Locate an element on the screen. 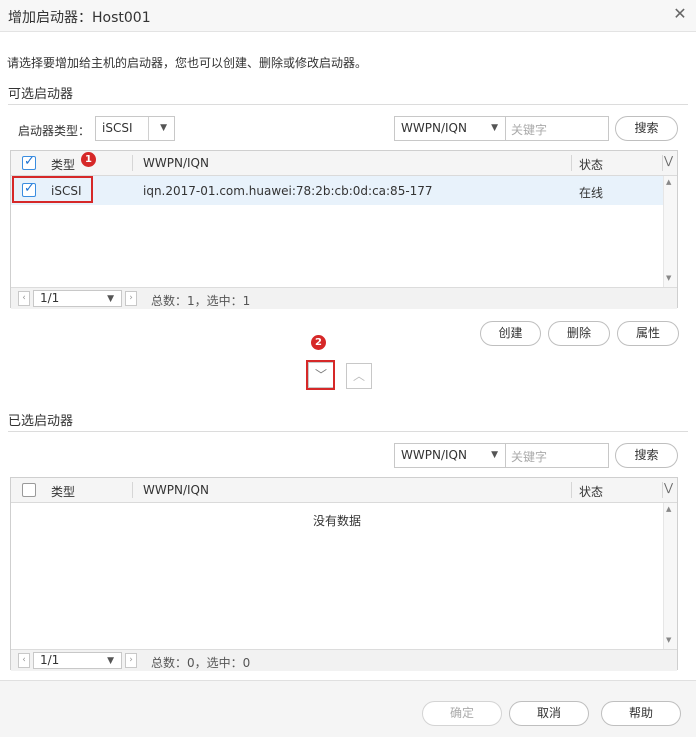 This screenshot has width=696, height=737. initiator-type-select: iSCSI ▼ is located at coordinates (135, 128).